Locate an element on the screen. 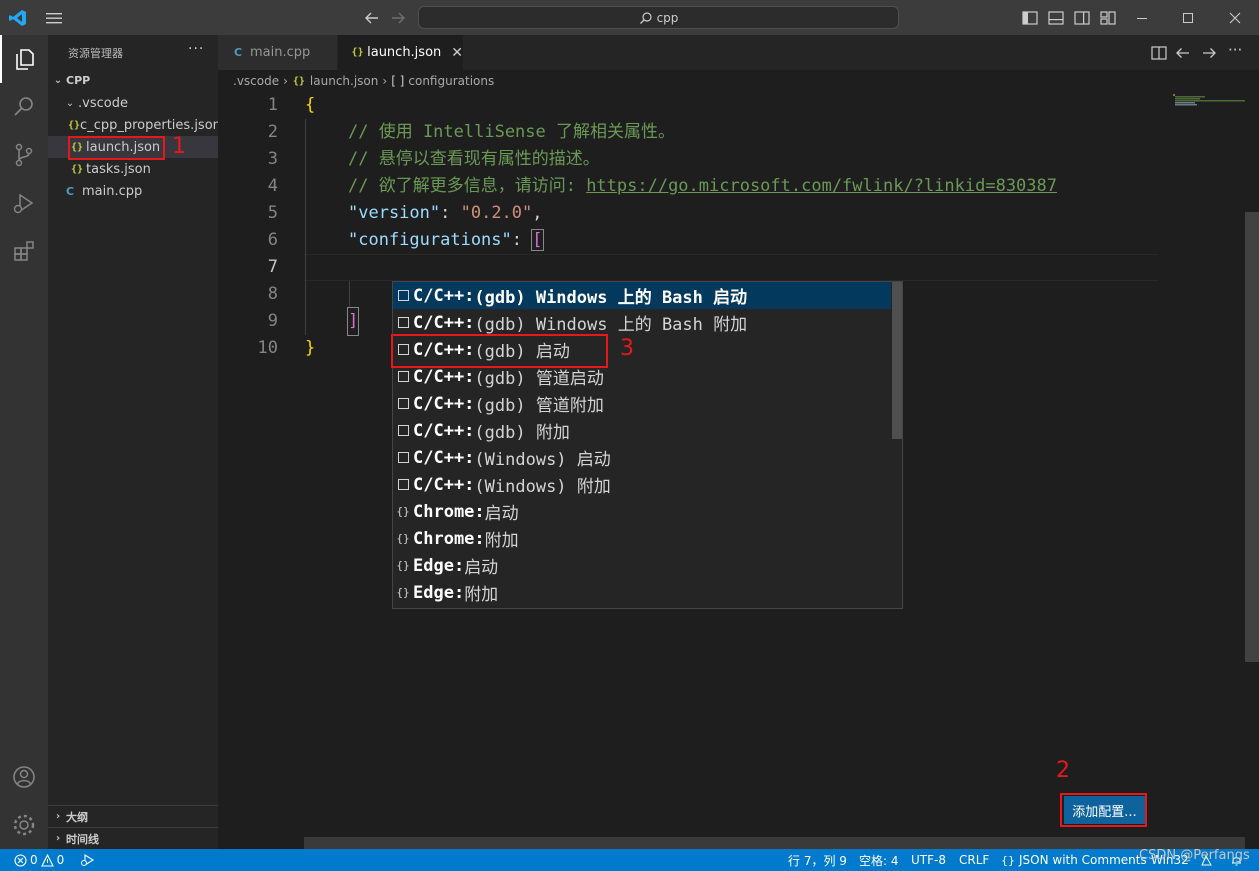 The image size is (1259, 871). suggestion-item: C/C++: (gdb) 附加 is located at coordinates (642, 430).